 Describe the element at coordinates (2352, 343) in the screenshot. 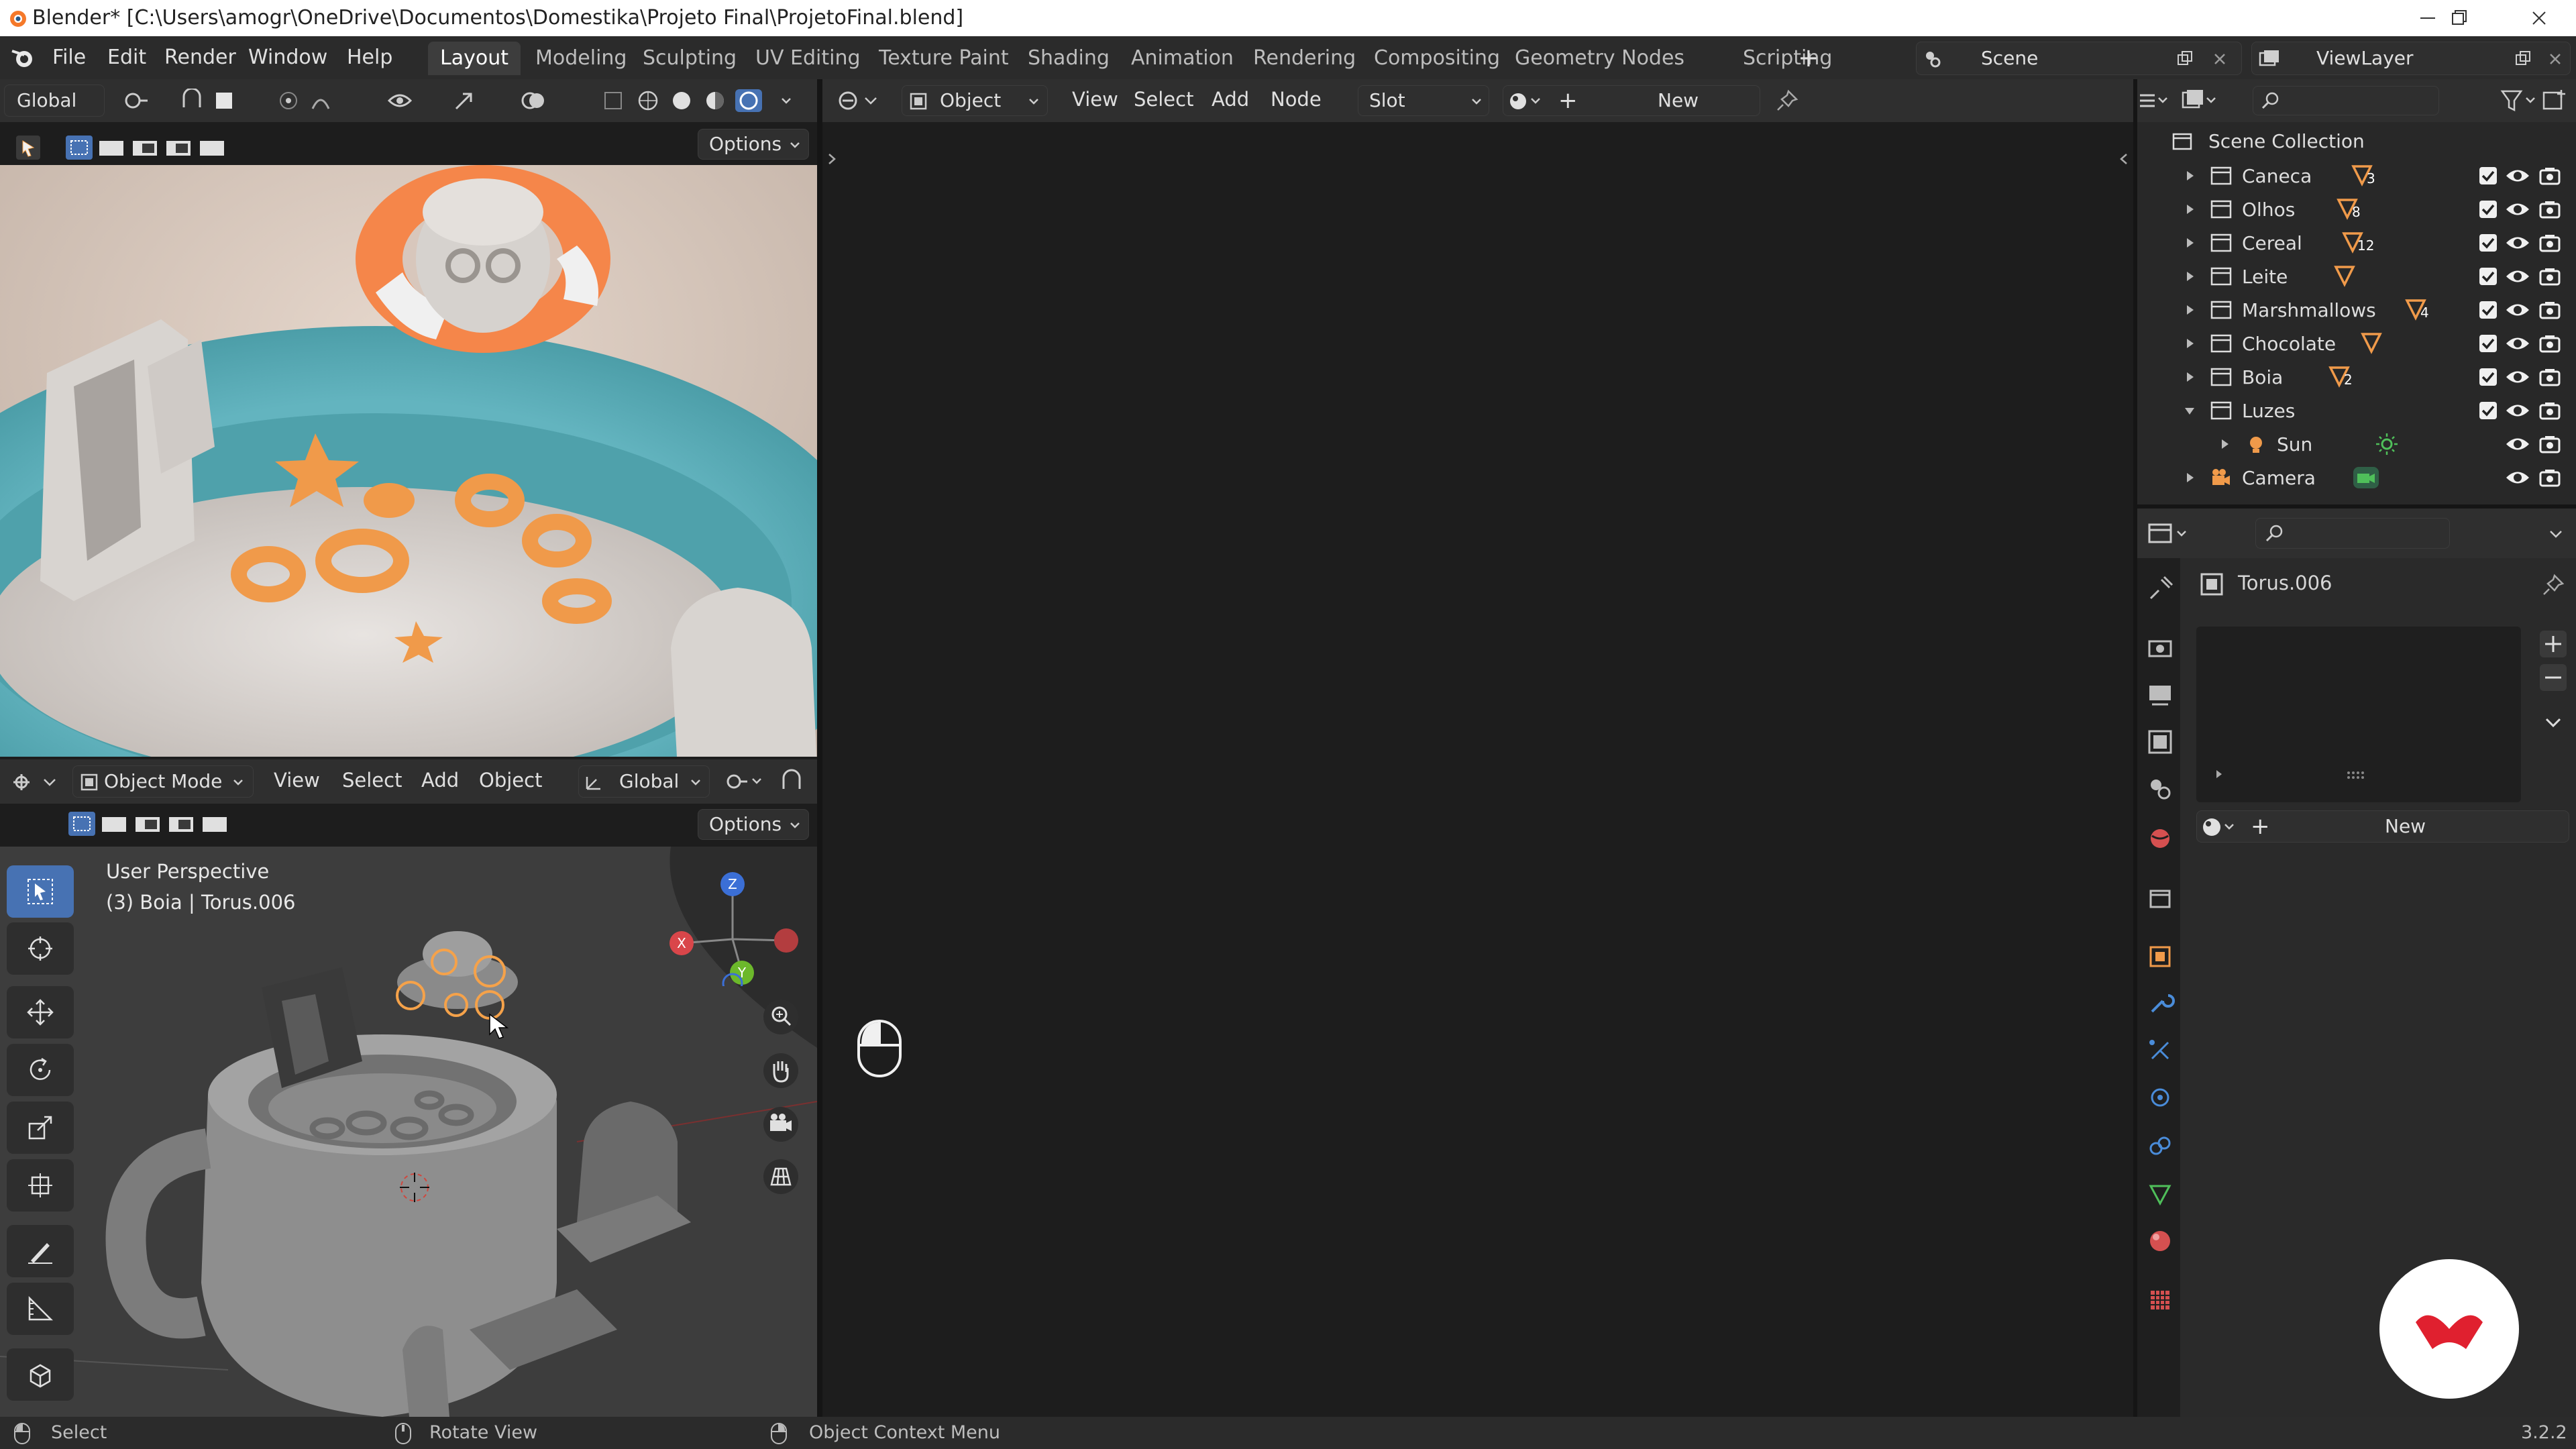

I see `outliner-item-chocolate: Chocolate` at that location.